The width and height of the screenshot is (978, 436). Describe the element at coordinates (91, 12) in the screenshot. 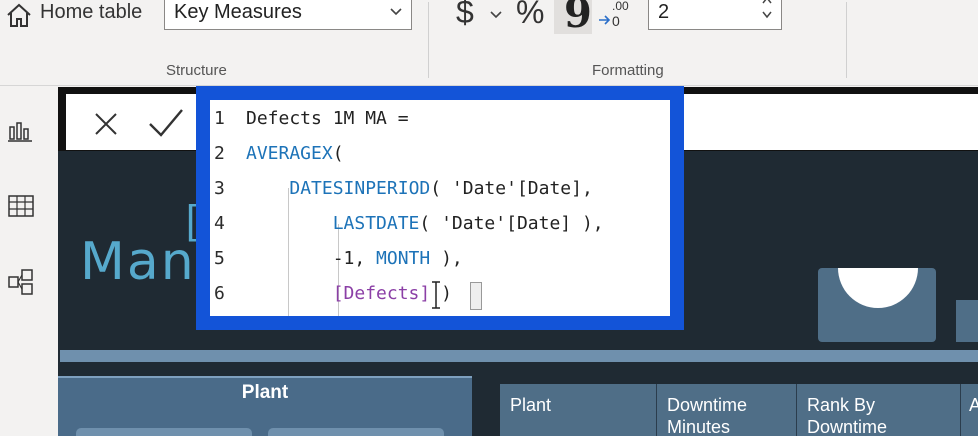

I see `home-table-label: Home table` at that location.